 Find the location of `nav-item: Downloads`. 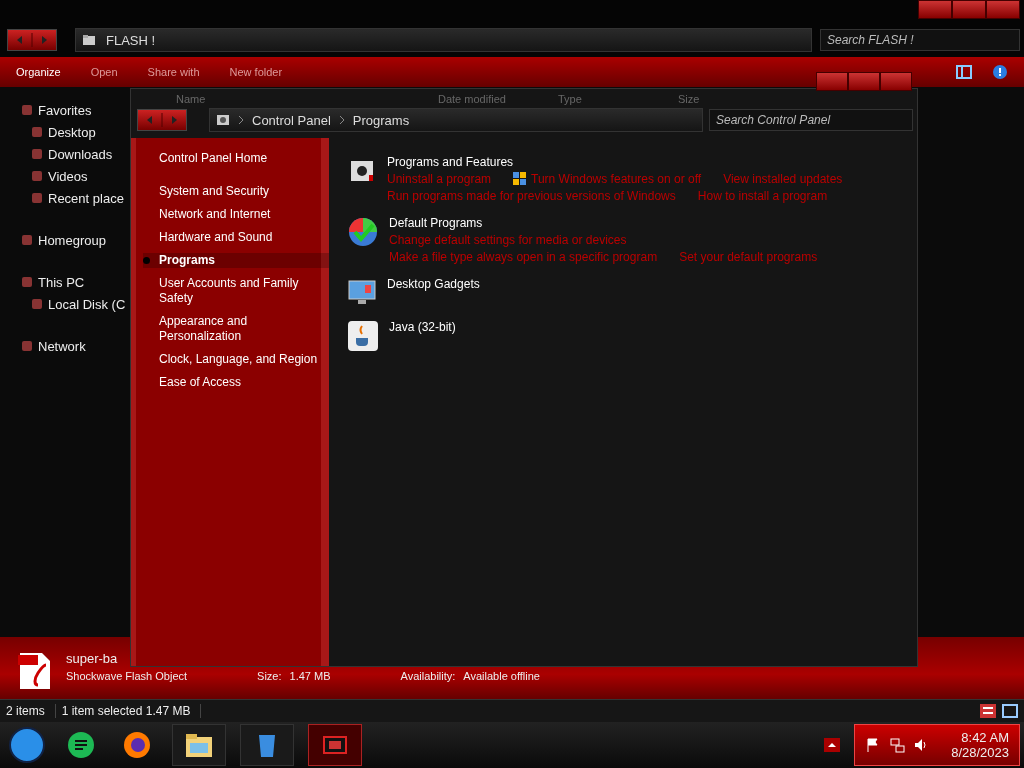

nav-item: Downloads is located at coordinates (66, 154).